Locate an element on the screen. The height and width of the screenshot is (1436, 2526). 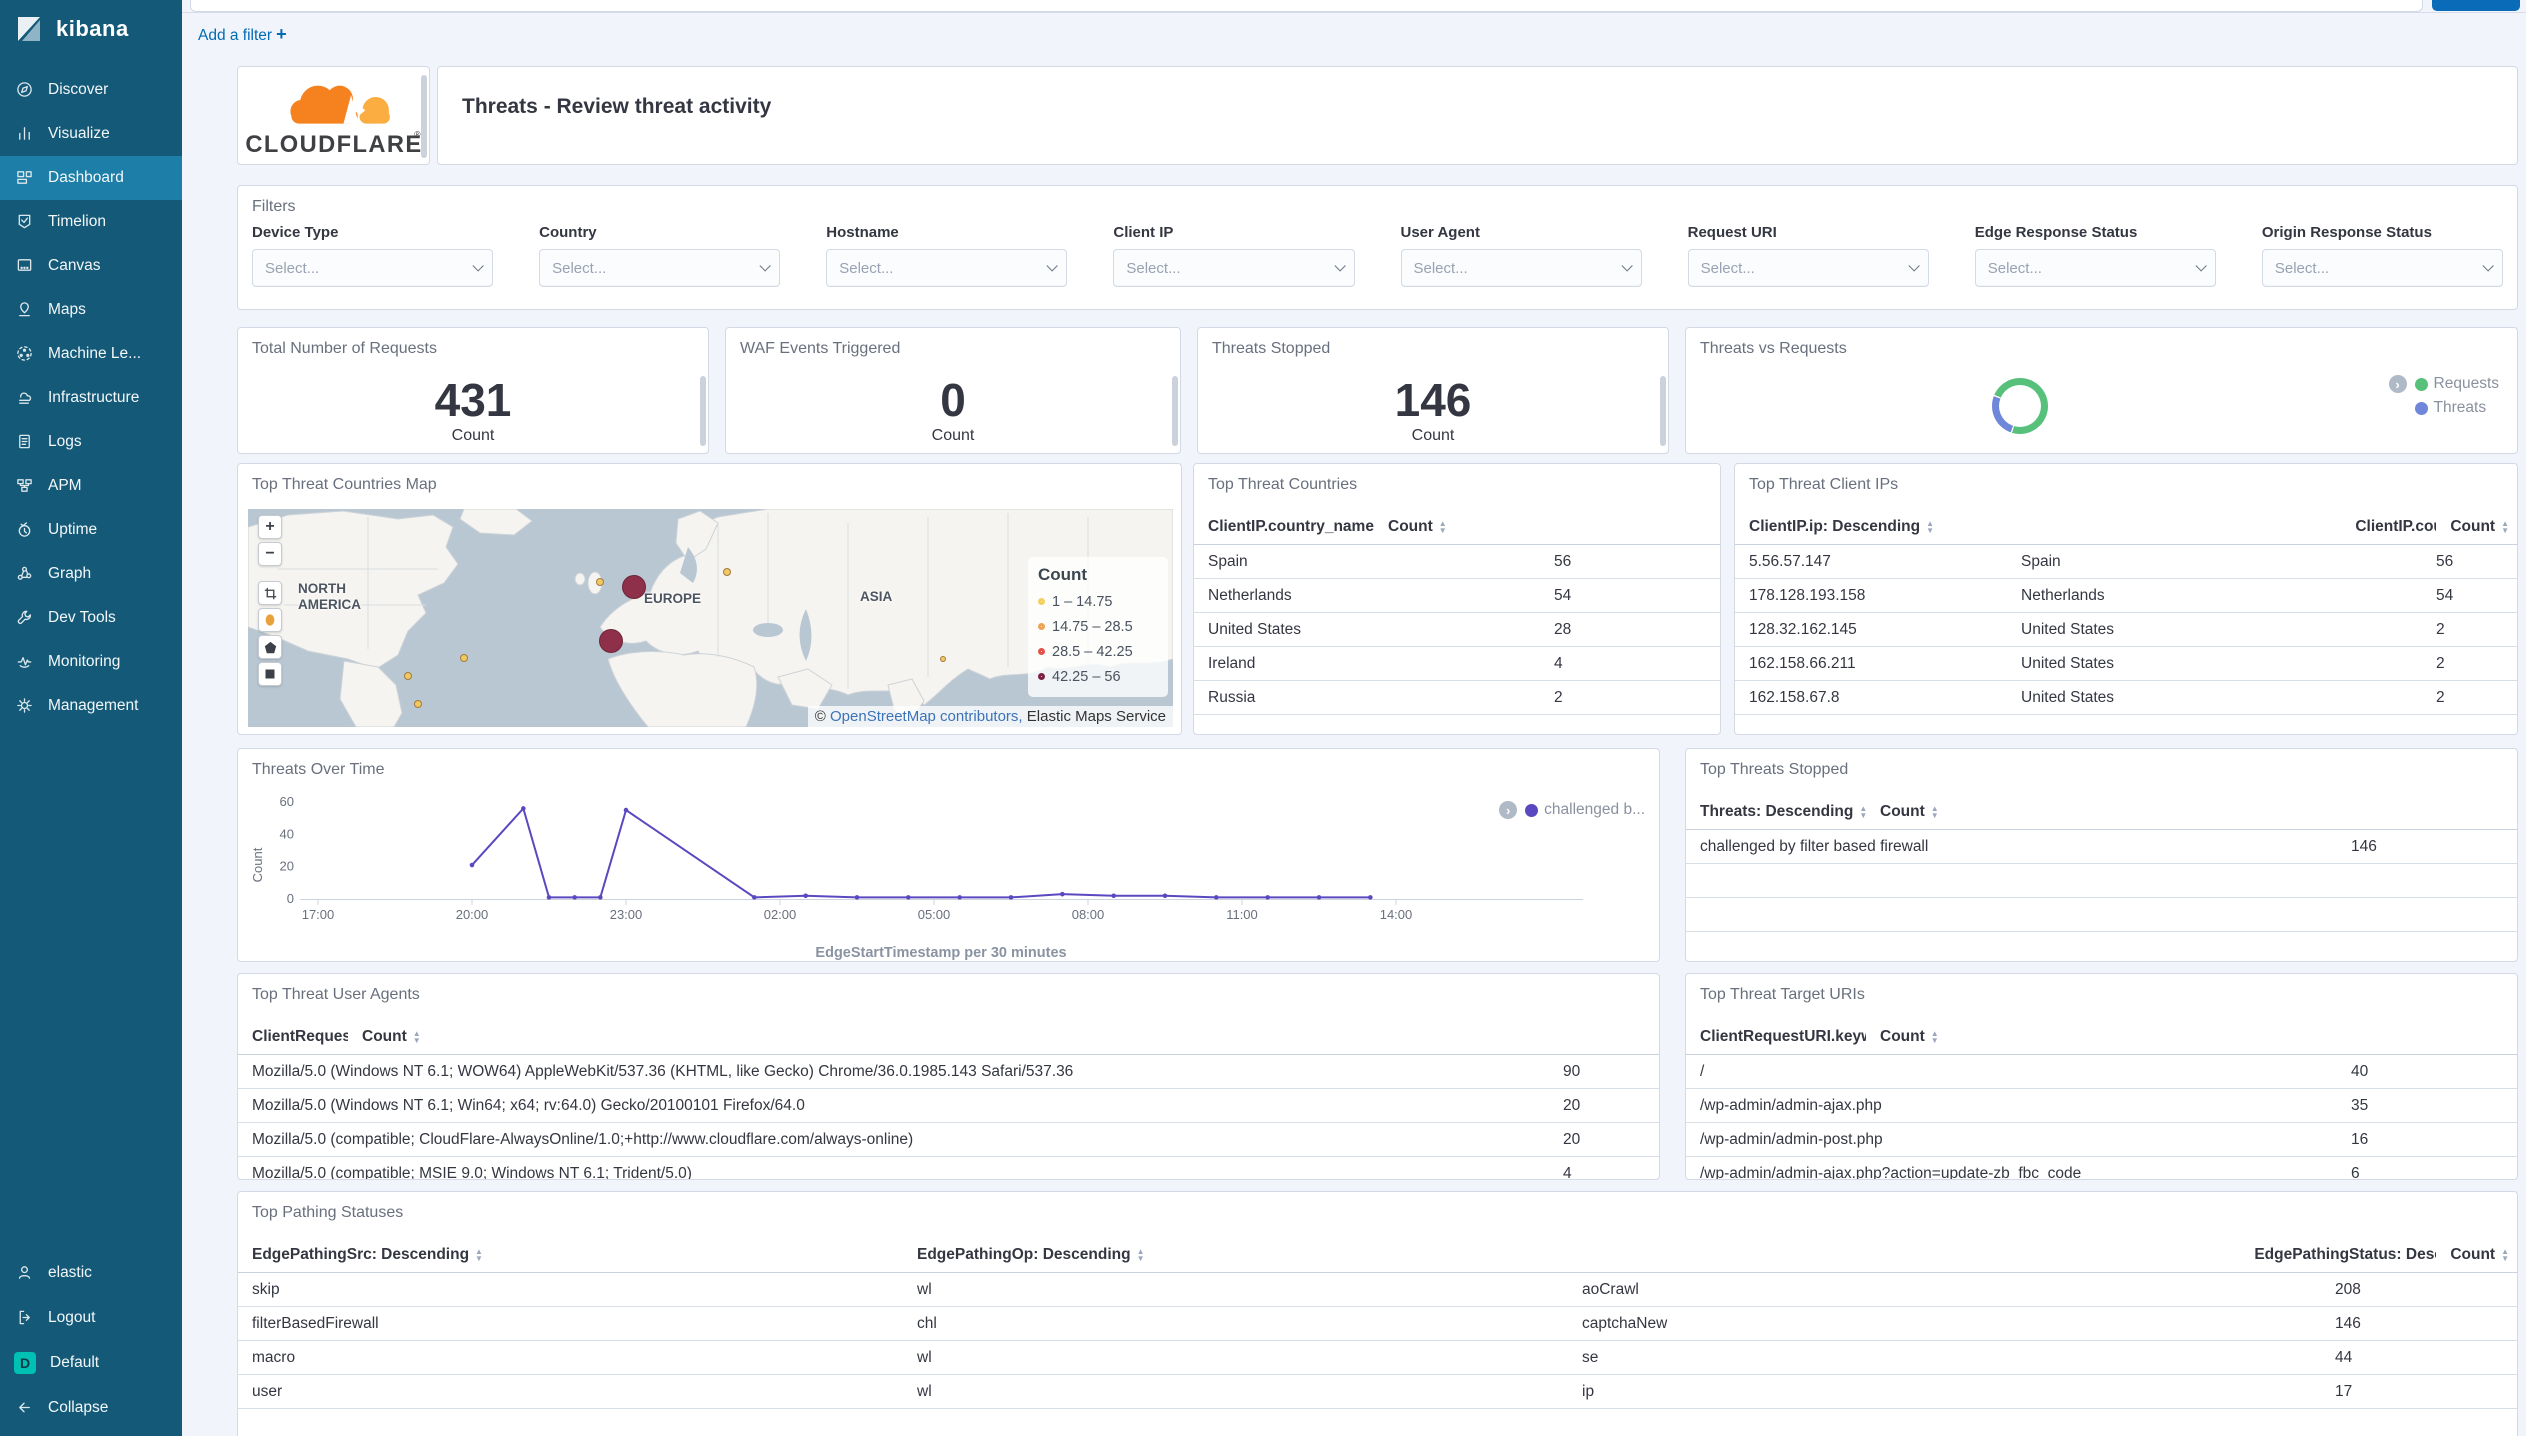
sidebar-item: Dev Tools is located at coordinates (91, 618).